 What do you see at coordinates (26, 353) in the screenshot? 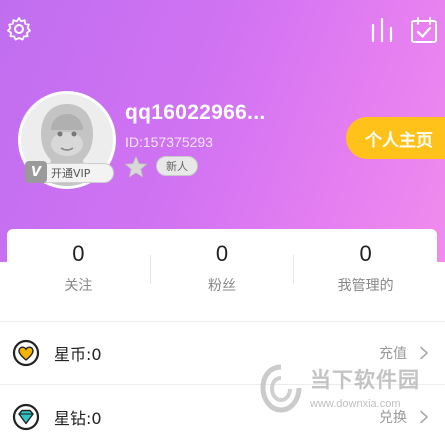
I see `heart-coin-icon` at bounding box center [26, 353].